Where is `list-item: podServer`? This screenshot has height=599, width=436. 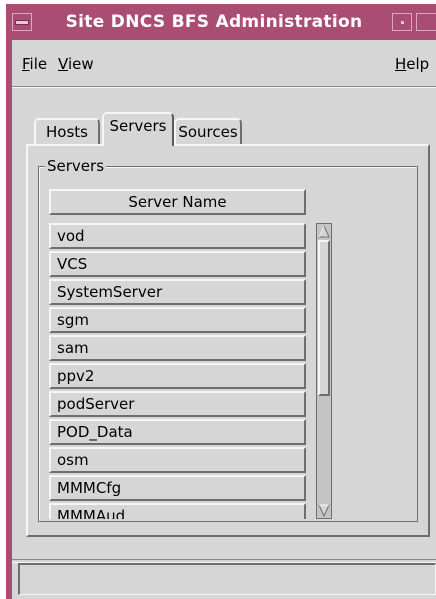
list-item: podServer is located at coordinates (177, 404).